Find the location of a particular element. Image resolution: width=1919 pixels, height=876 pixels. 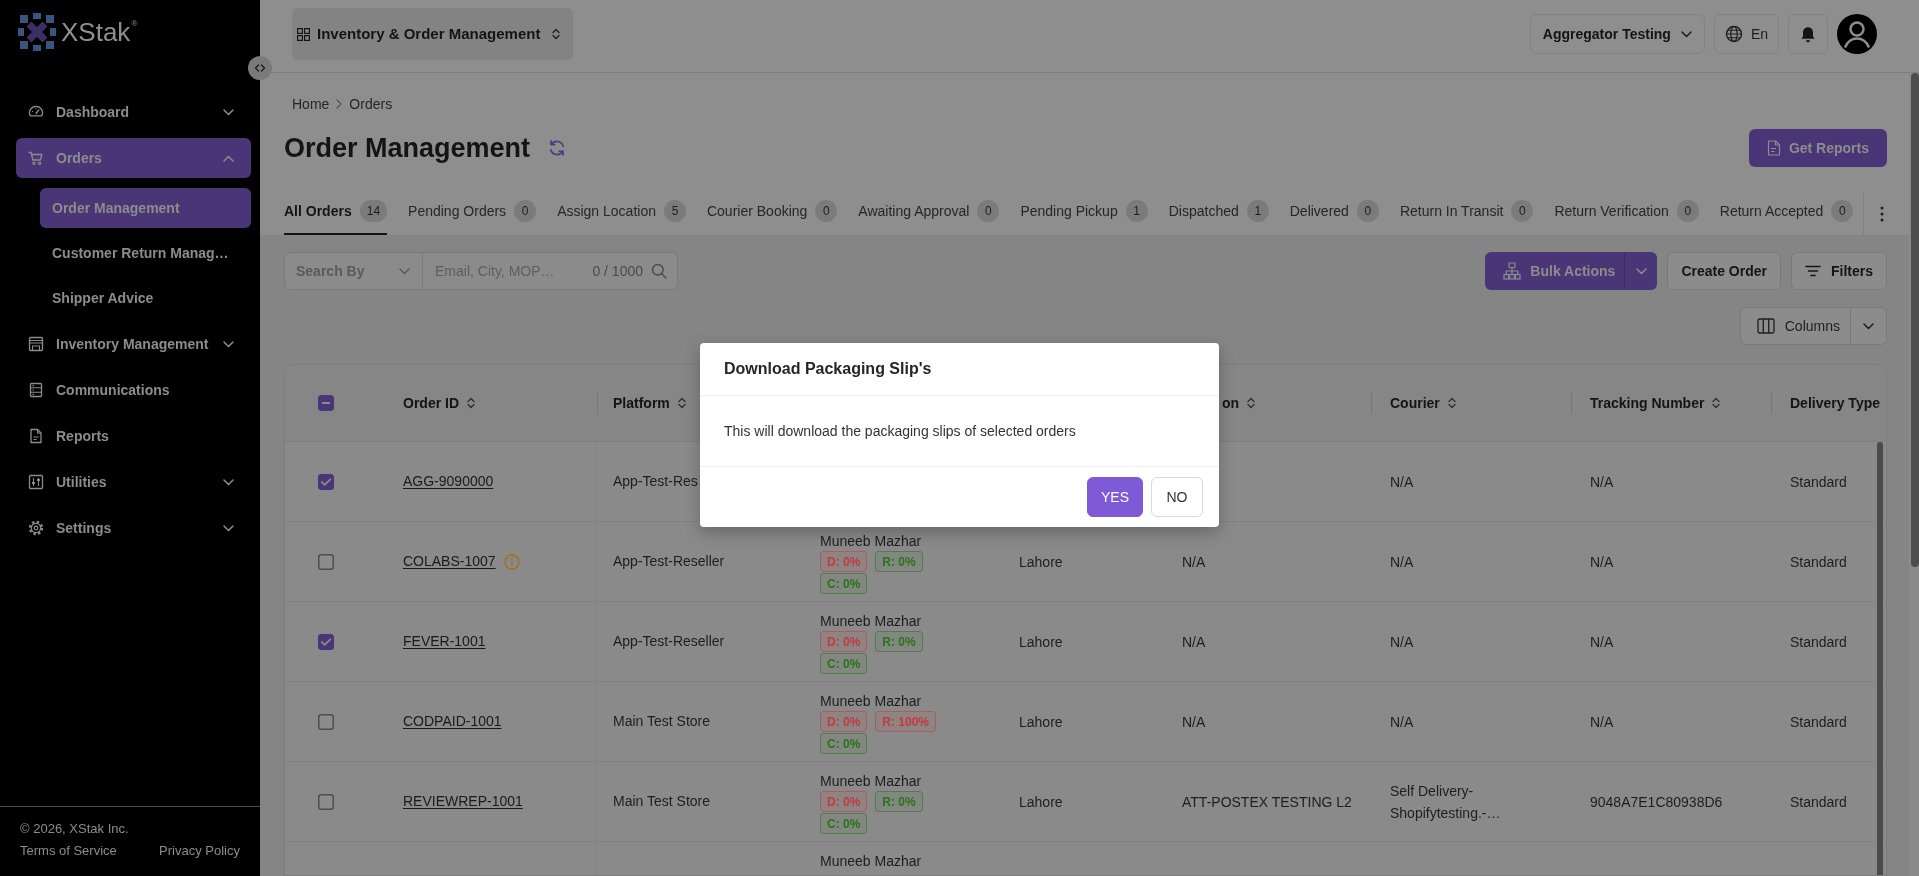

account-menu: Aggregator Testing is located at coordinates (1617, 34).